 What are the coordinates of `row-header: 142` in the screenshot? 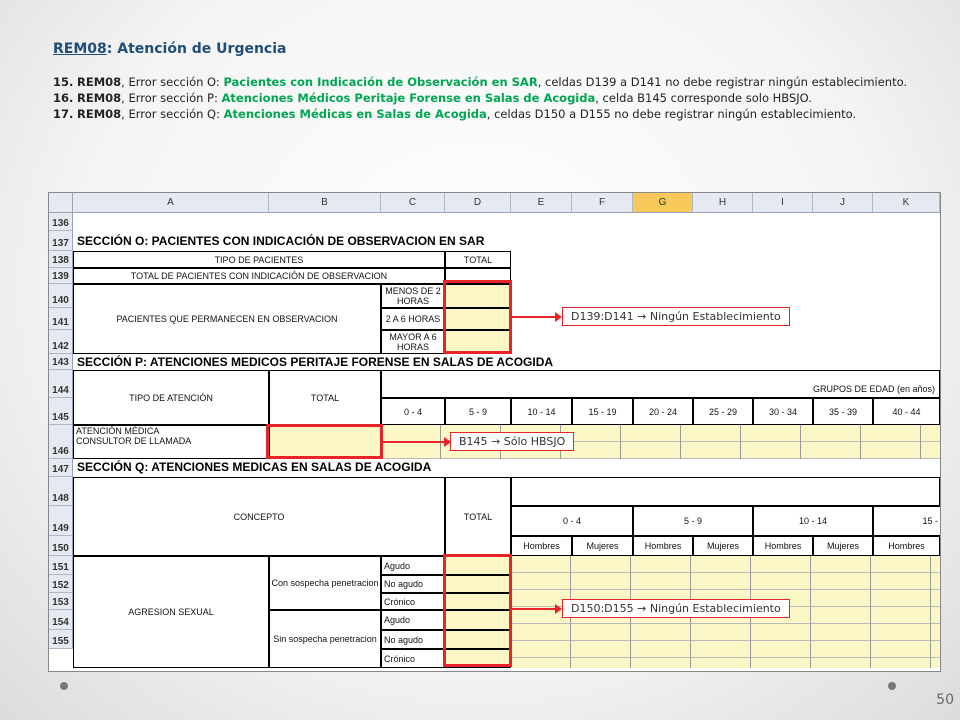 It's located at (61, 342).